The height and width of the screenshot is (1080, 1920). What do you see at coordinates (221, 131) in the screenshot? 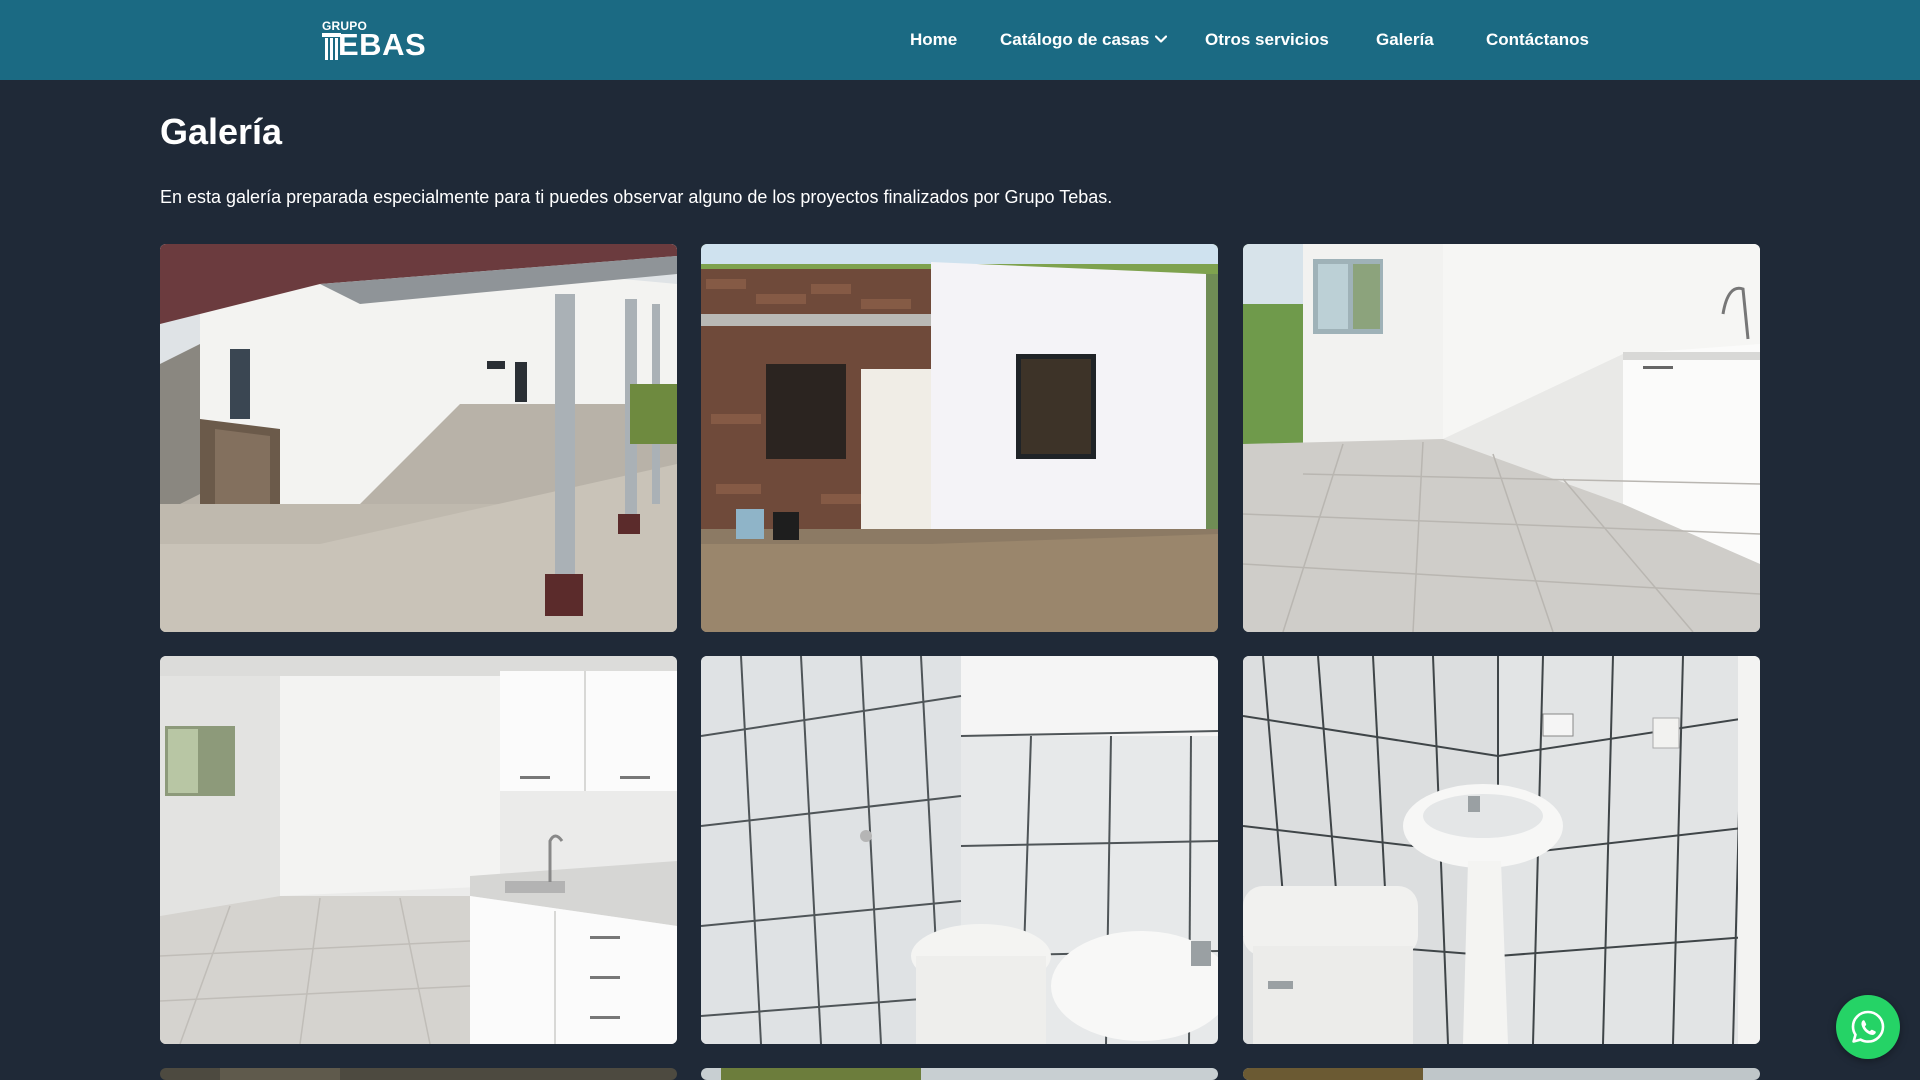
I see `page-title: Galería` at bounding box center [221, 131].